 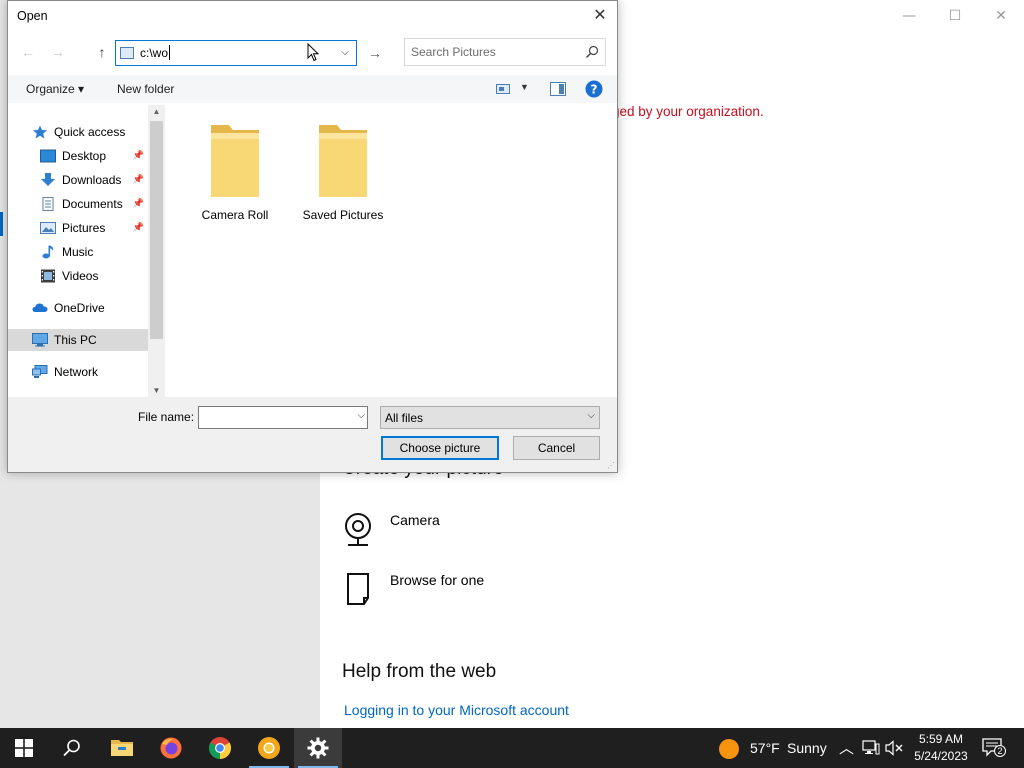 I want to click on notifications-button: 2, so click(x=994, y=749).